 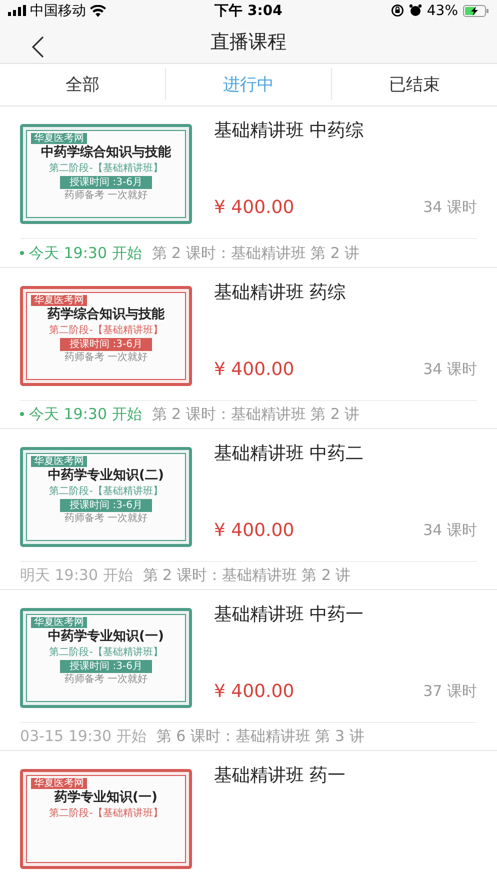 I want to click on status-time: 下午 3:04, so click(x=248, y=11).